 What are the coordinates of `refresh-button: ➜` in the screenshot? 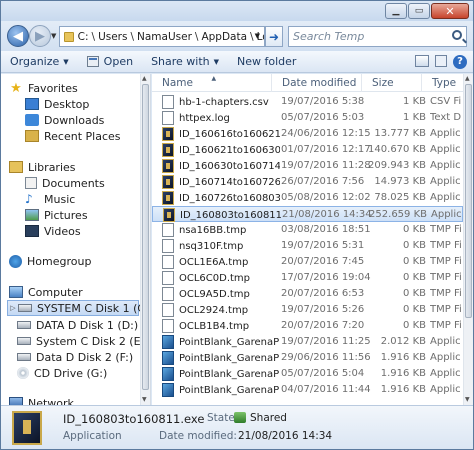 It's located at (274, 36).